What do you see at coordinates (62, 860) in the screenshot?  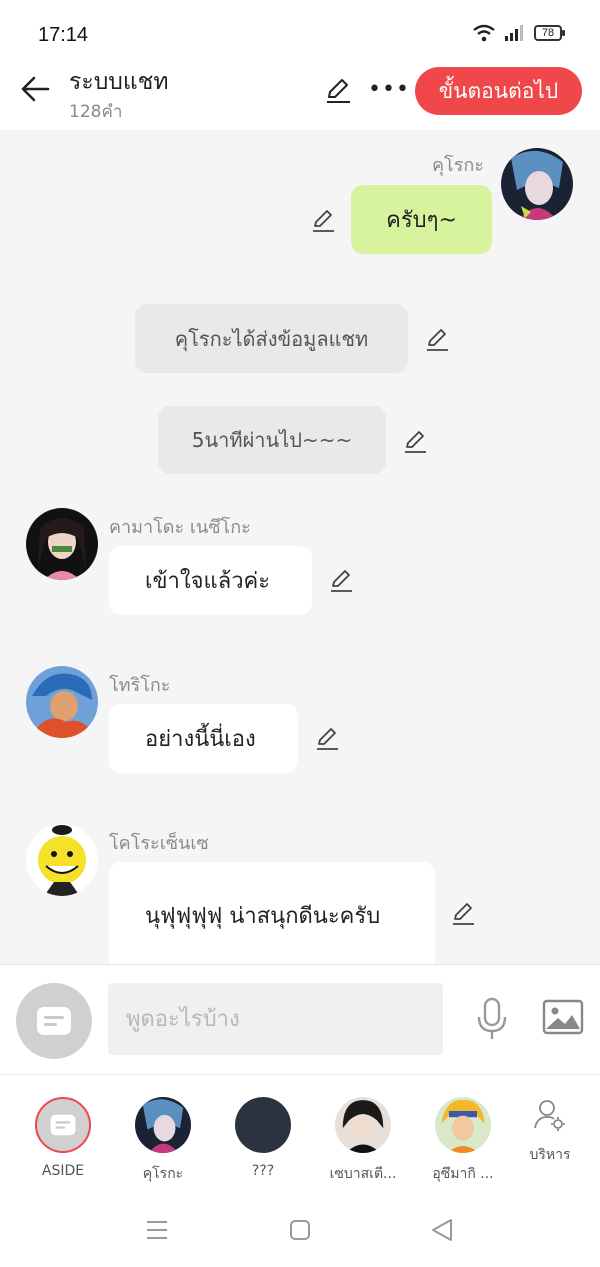 I see `avatar-koro-sensei` at bounding box center [62, 860].